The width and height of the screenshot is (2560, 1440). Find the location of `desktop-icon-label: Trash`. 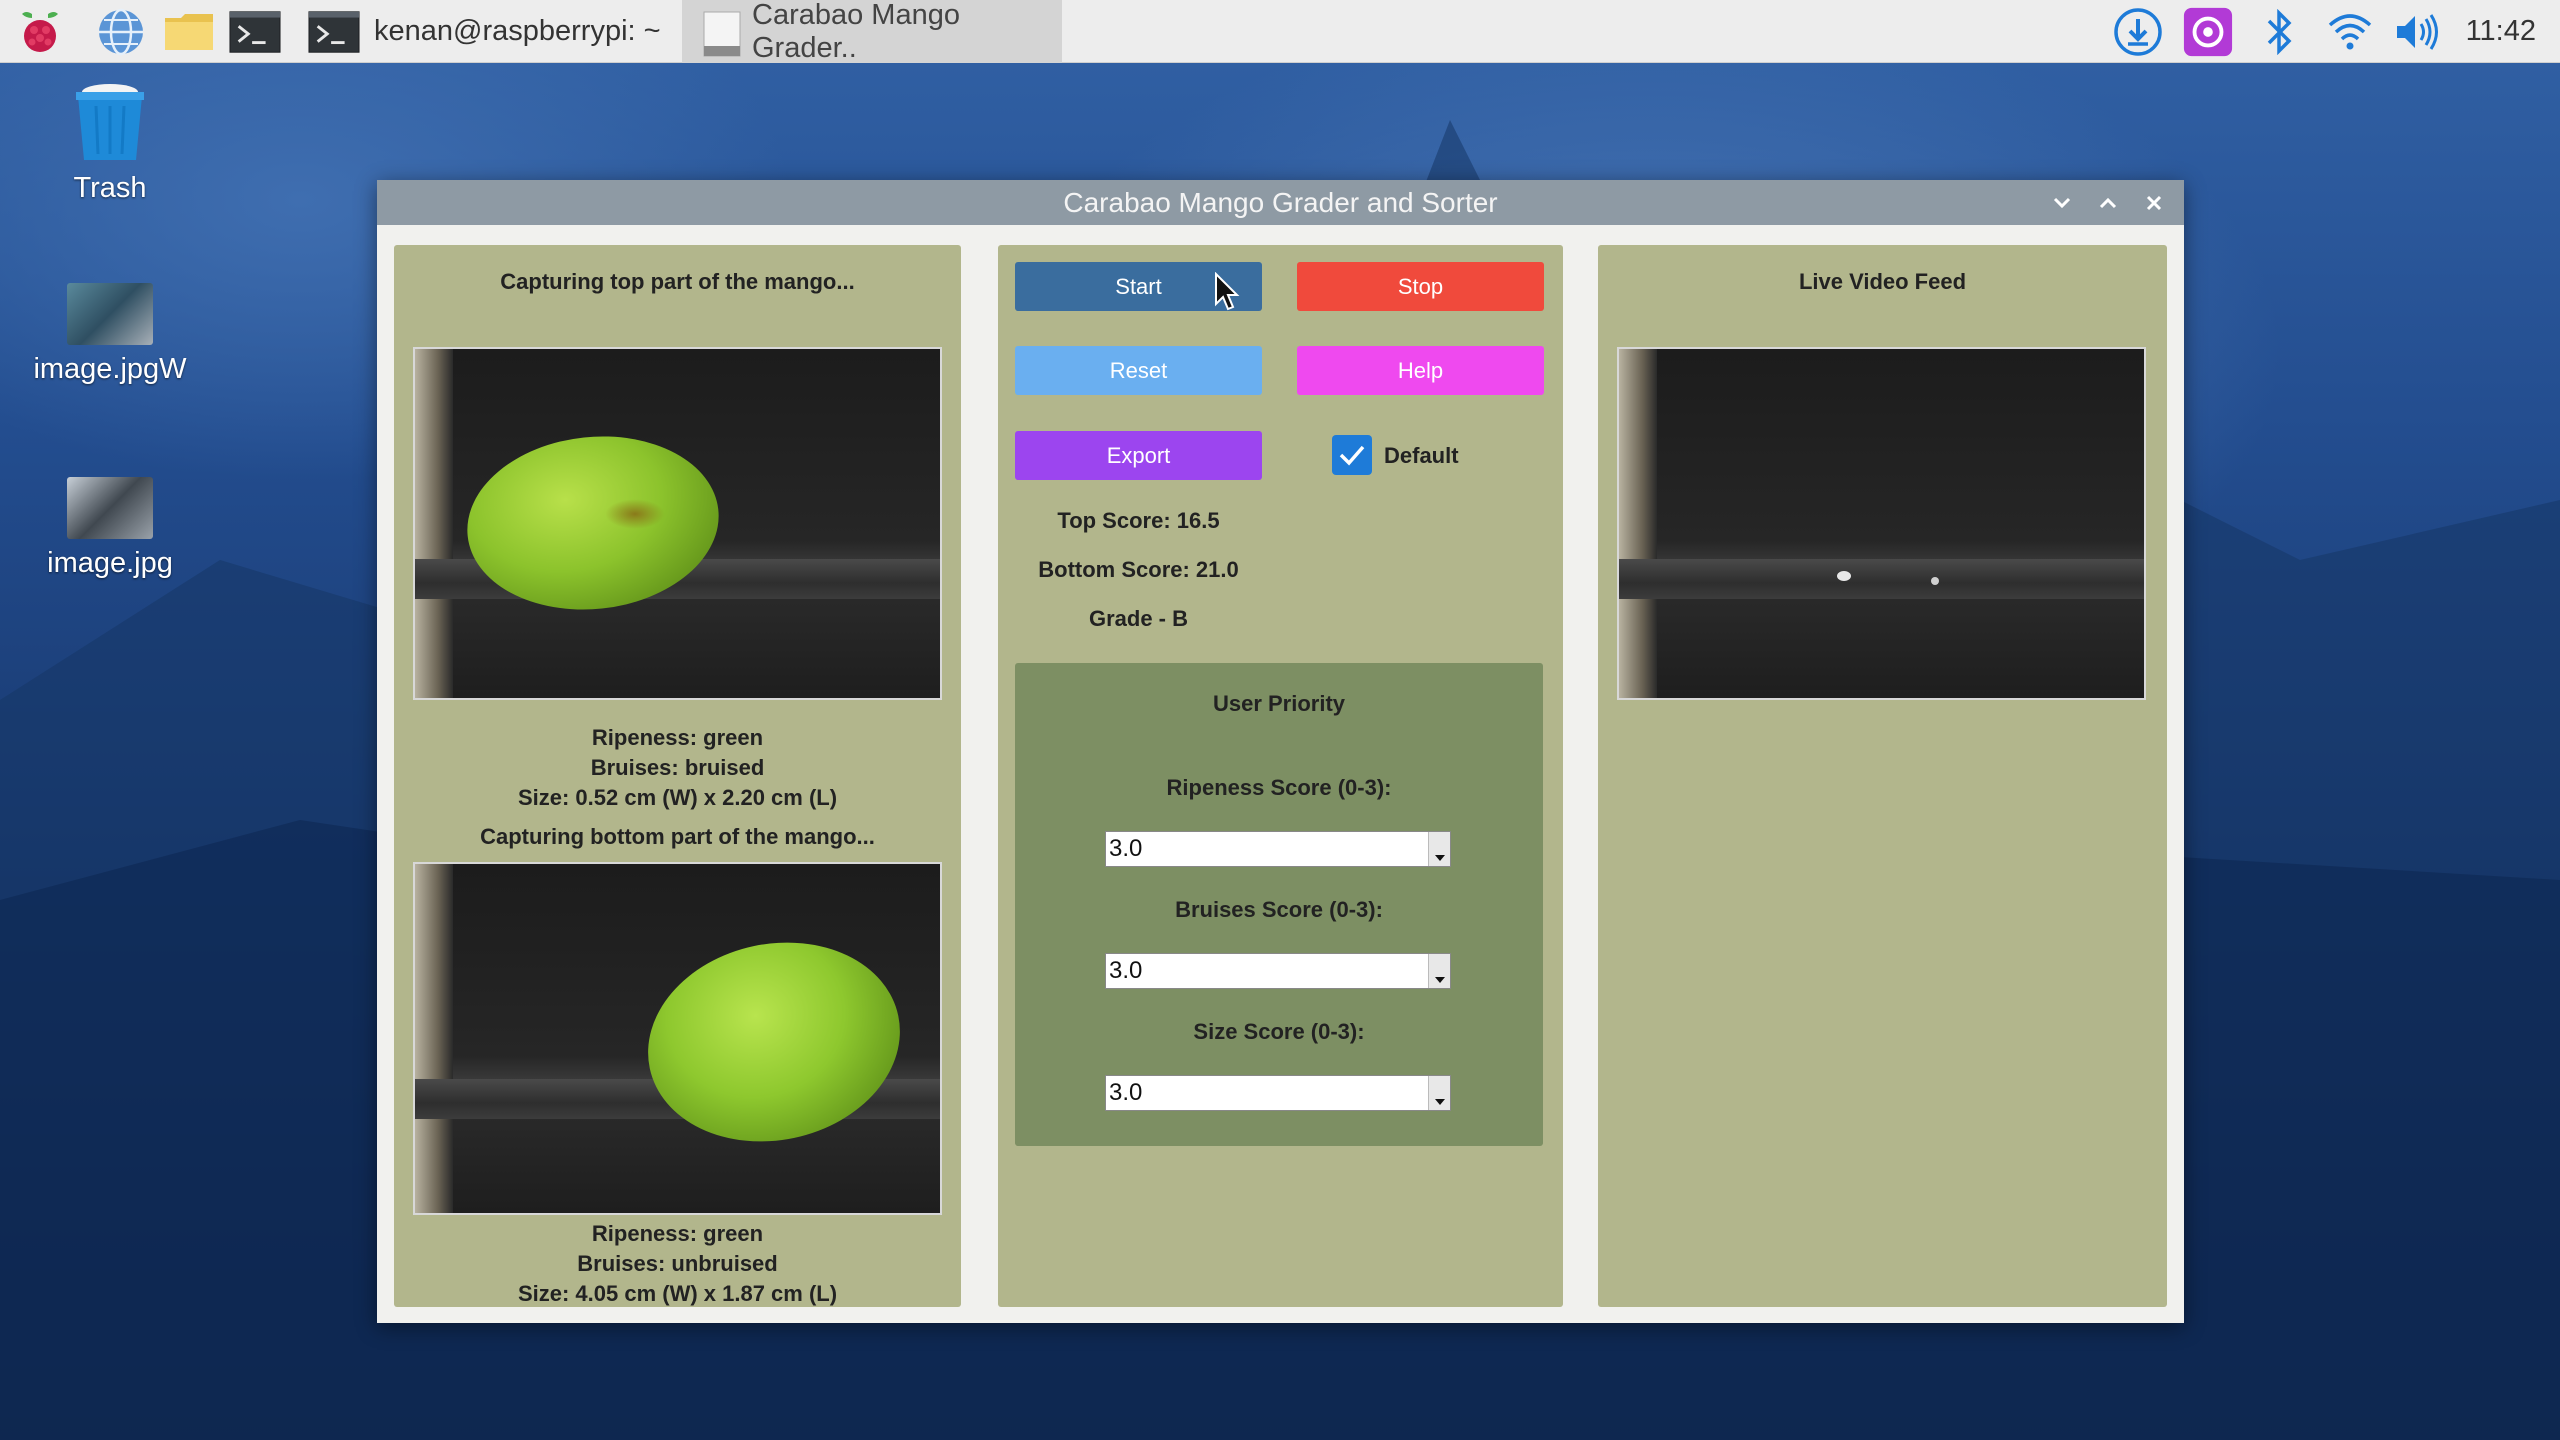

desktop-icon-label: Trash is located at coordinates (110, 188).